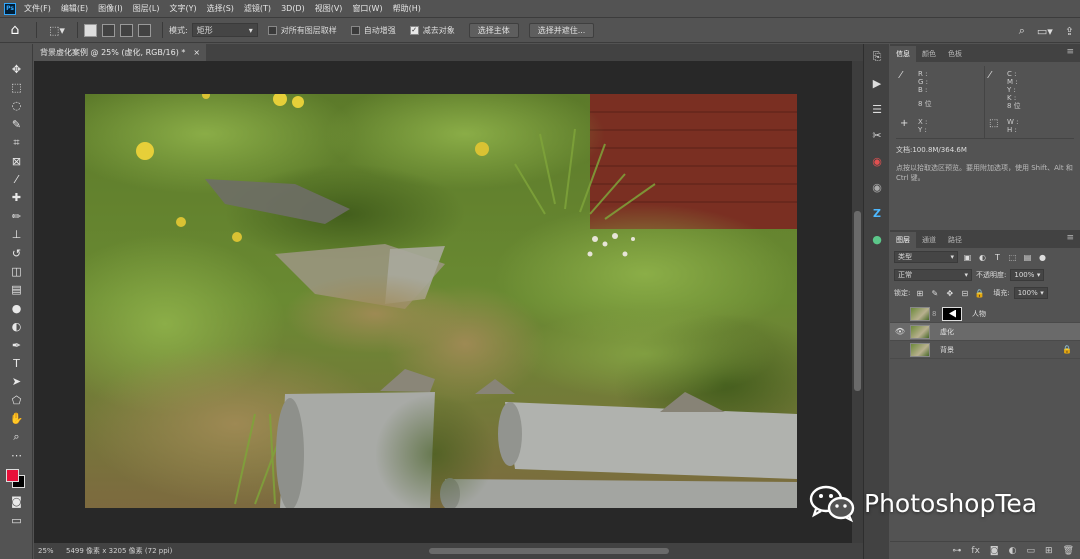 The image size is (1080, 559). Describe the element at coordinates (407, 8) in the screenshot. I see `menu-help: 帮助(H)` at that location.